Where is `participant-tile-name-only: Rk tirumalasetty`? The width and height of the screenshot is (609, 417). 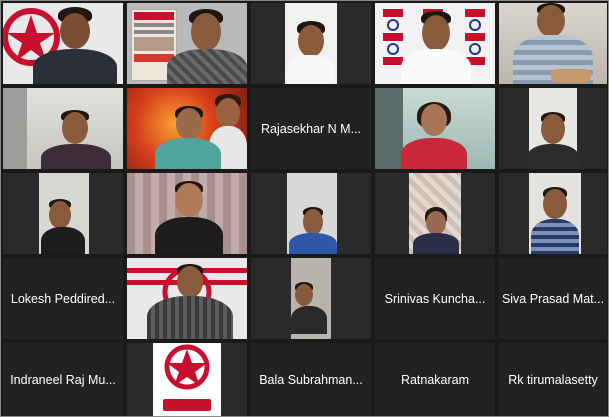
participant-tile-name-only: Rk tirumalasetty is located at coordinates (553, 379).